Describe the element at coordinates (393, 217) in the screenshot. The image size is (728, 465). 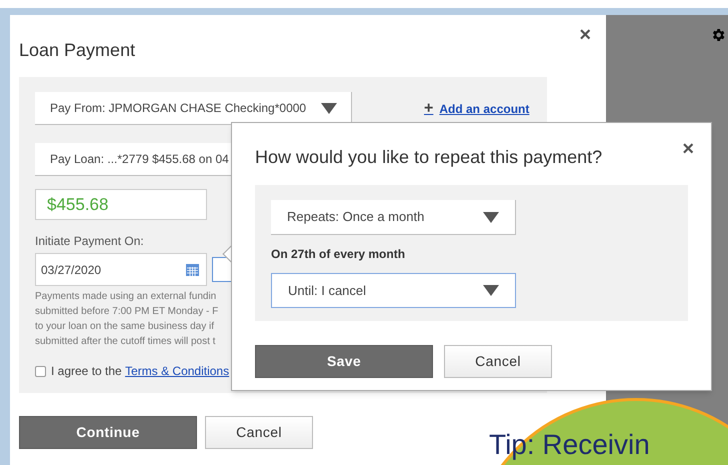
I see `dropdown: Repeats: Once a month` at that location.